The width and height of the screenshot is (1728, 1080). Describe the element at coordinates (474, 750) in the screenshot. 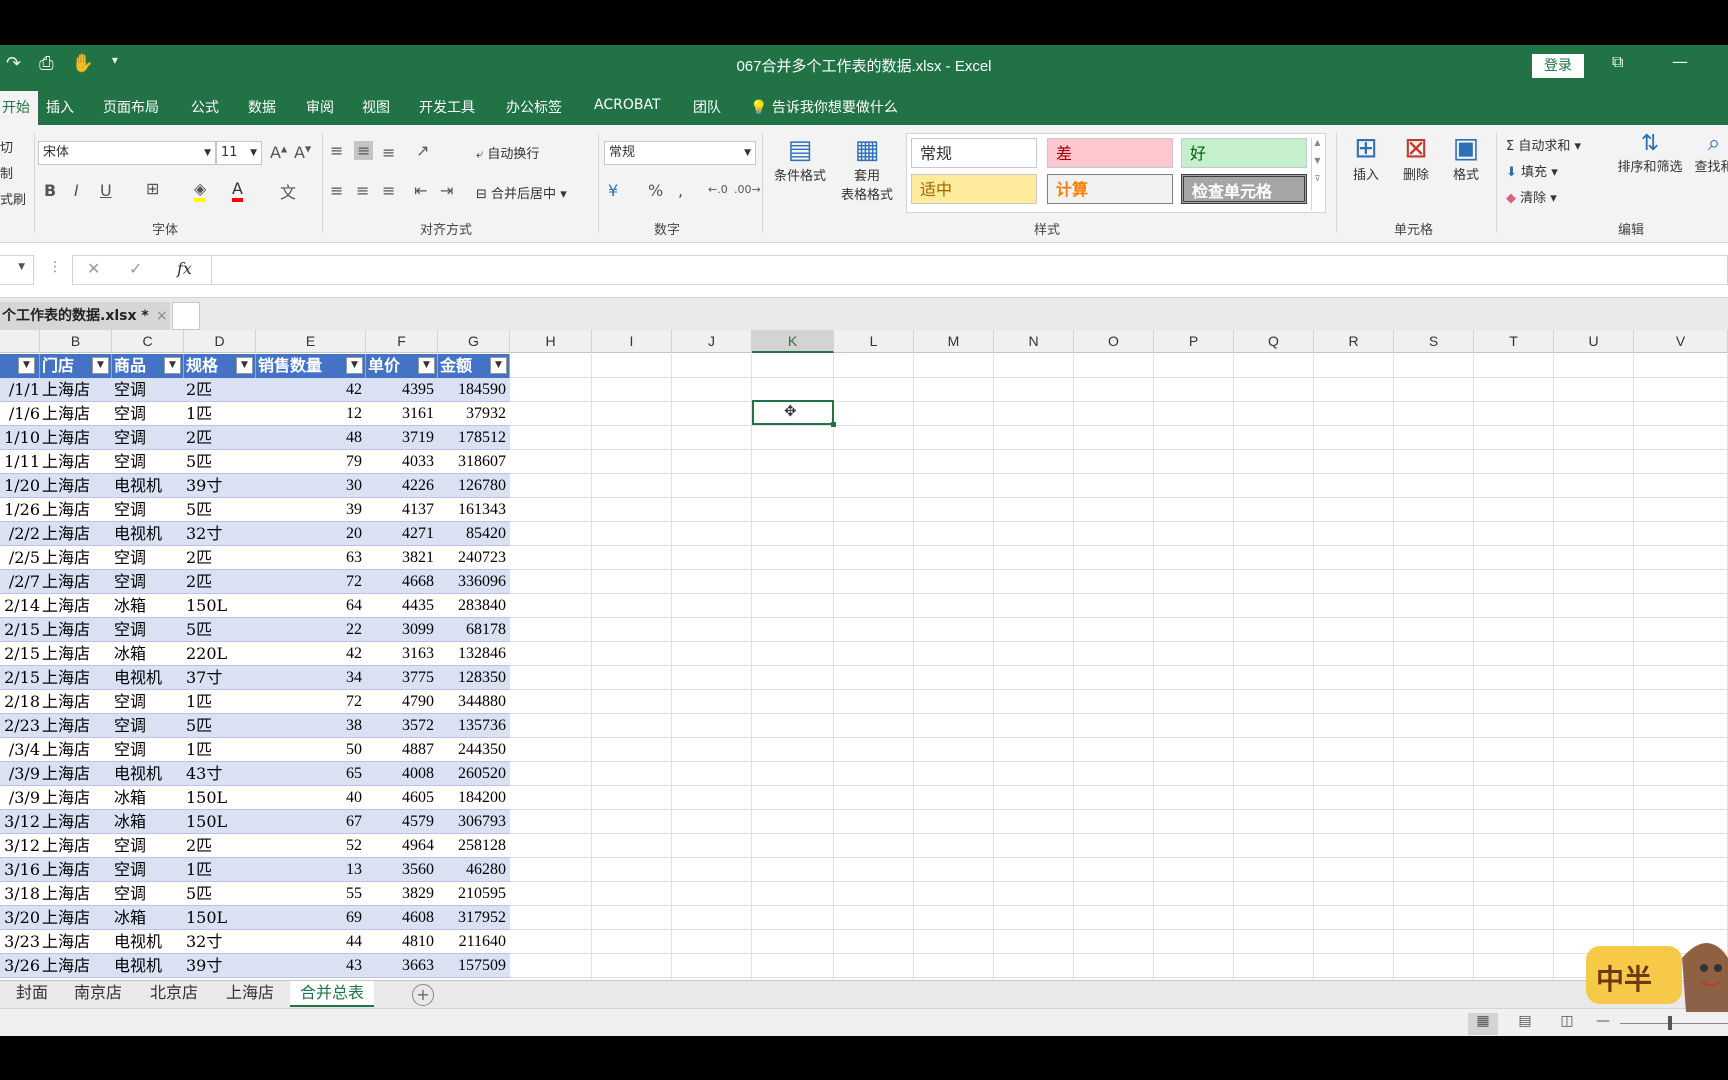

I see `table-cell: 244350` at that location.